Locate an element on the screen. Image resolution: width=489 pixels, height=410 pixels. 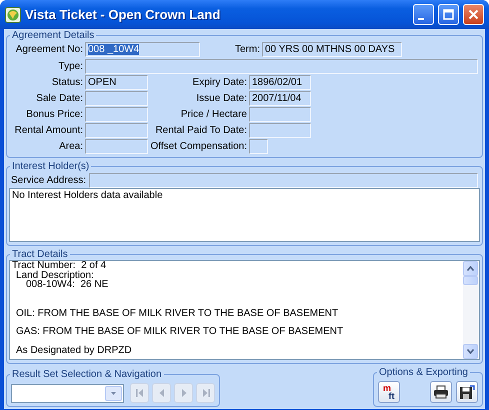
group-title: Tract Details is located at coordinates (40, 254).